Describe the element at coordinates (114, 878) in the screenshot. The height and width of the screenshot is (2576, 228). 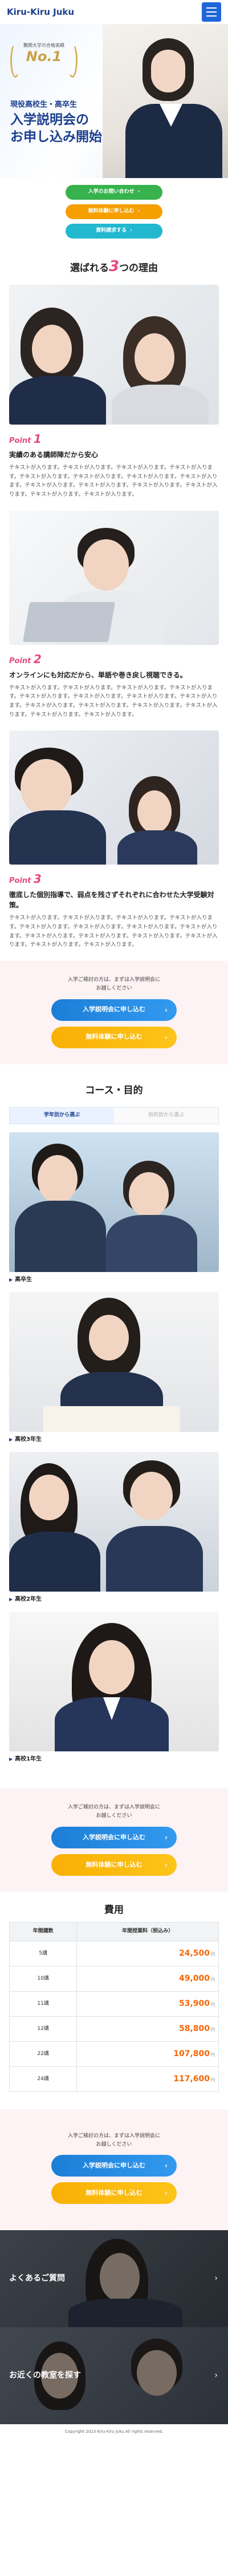
I see `reason-point-label: Point 3` at that location.